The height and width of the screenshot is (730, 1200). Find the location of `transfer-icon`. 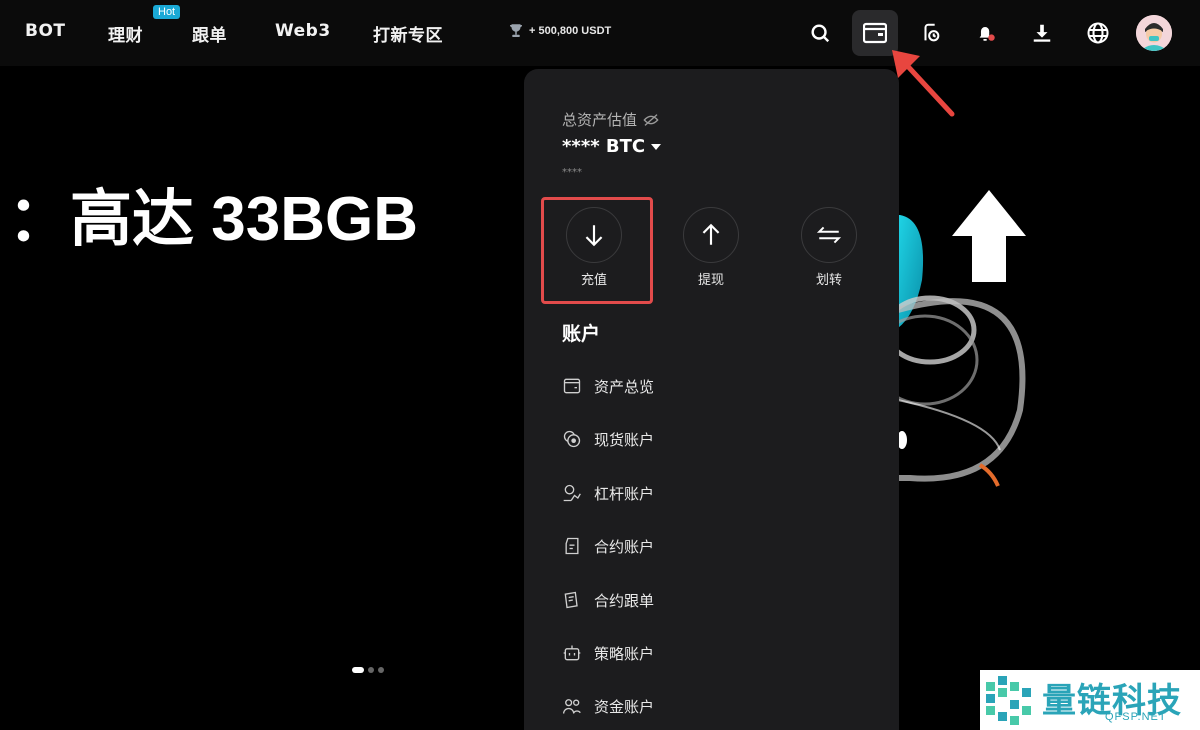

transfer-icon is located at coordinates (829, 235).